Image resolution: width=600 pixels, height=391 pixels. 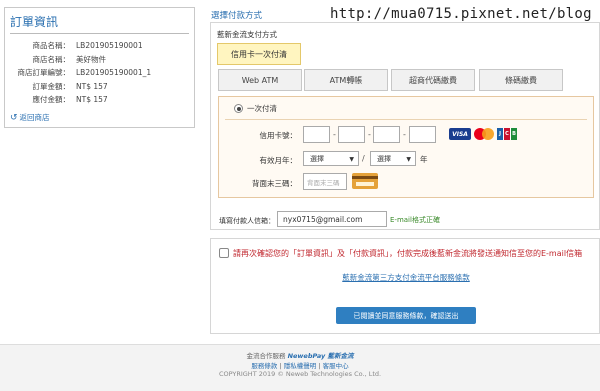 What do you see at coordinates (325, 181) in the screenshot?
I see `cvv-input: 背面末三碼` at bounding box center [325, 181].